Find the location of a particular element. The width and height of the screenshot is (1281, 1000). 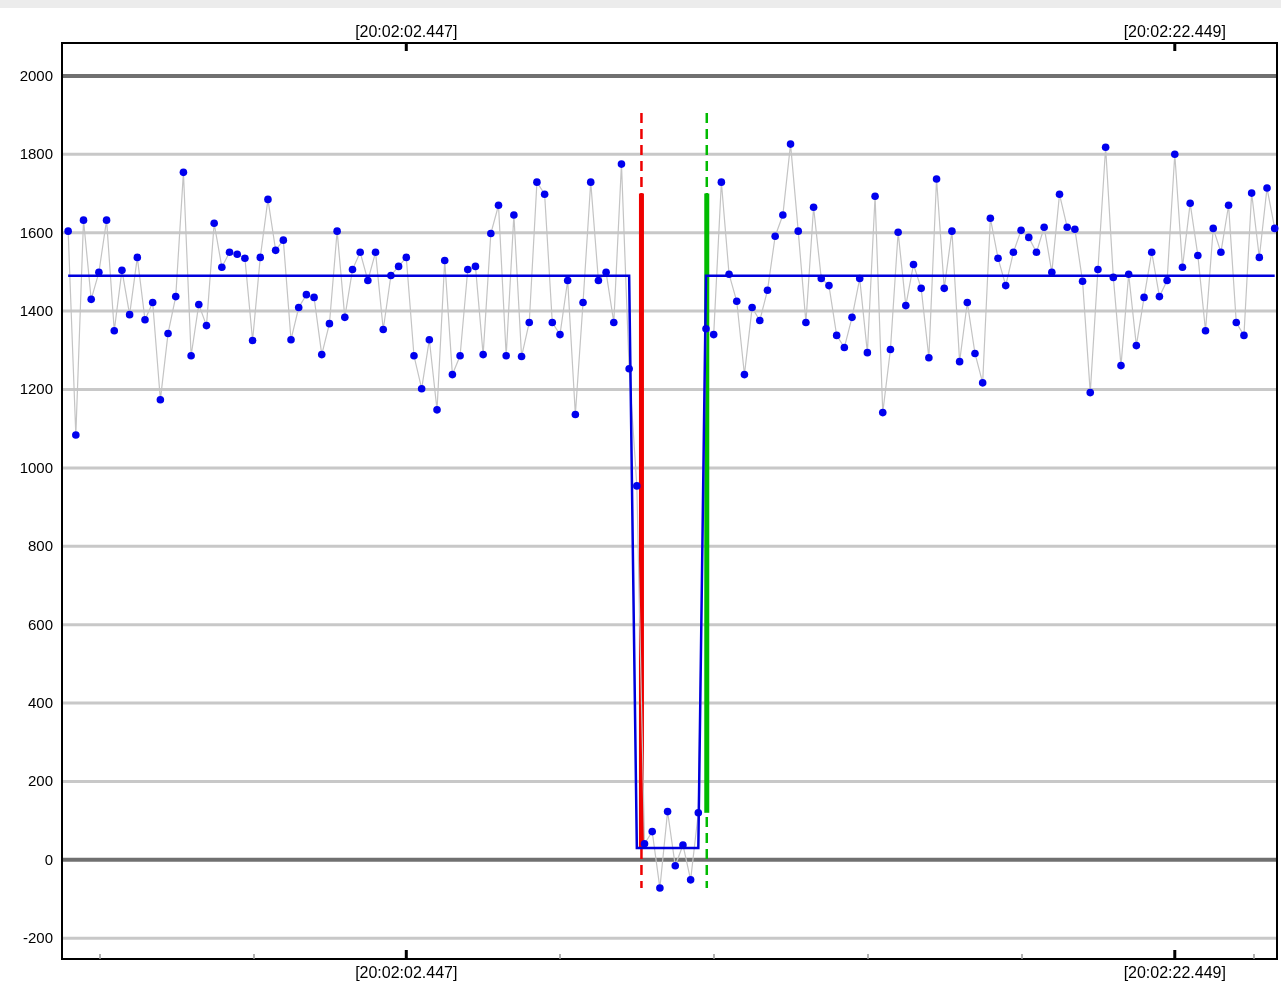

axis-label: 800 is located at coordinates (40, 546).